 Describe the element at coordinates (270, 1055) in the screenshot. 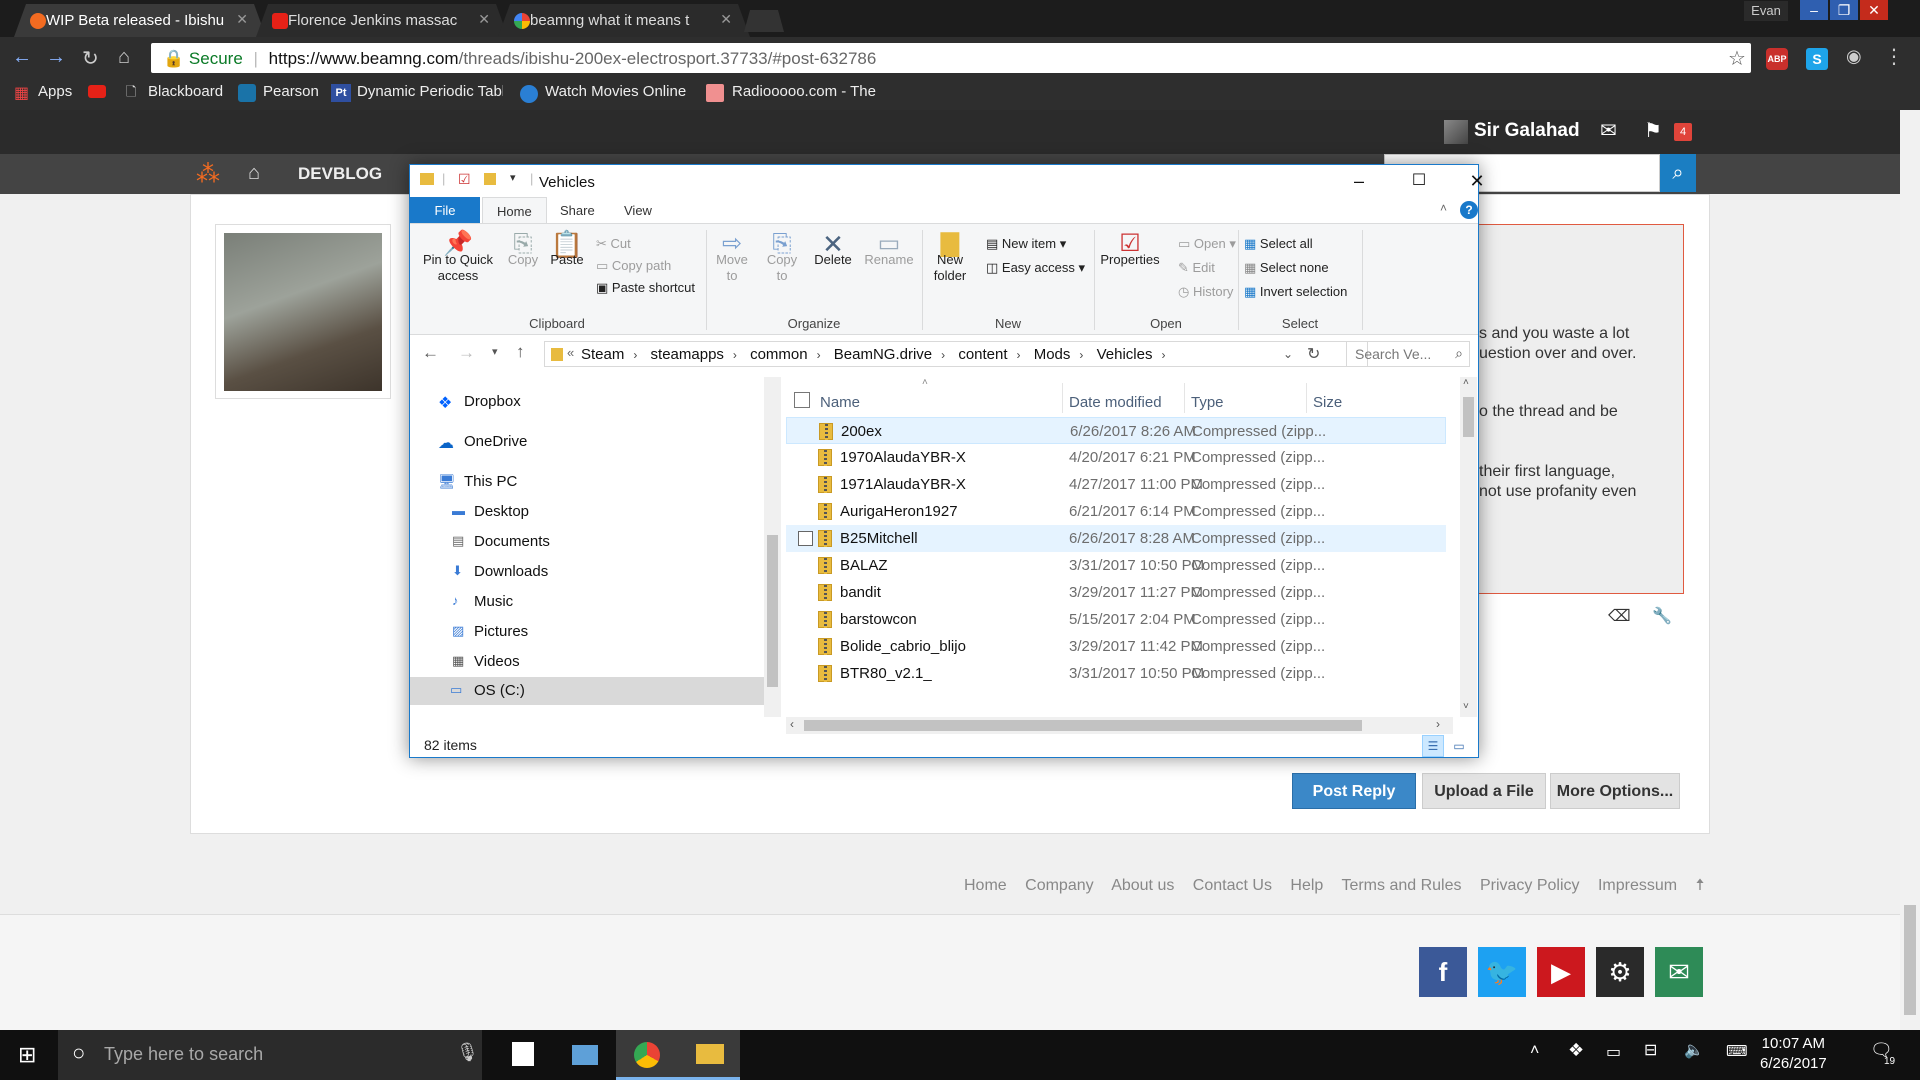

I see `taskbar-search-input: ○ Type here to search 🎙` at that location.